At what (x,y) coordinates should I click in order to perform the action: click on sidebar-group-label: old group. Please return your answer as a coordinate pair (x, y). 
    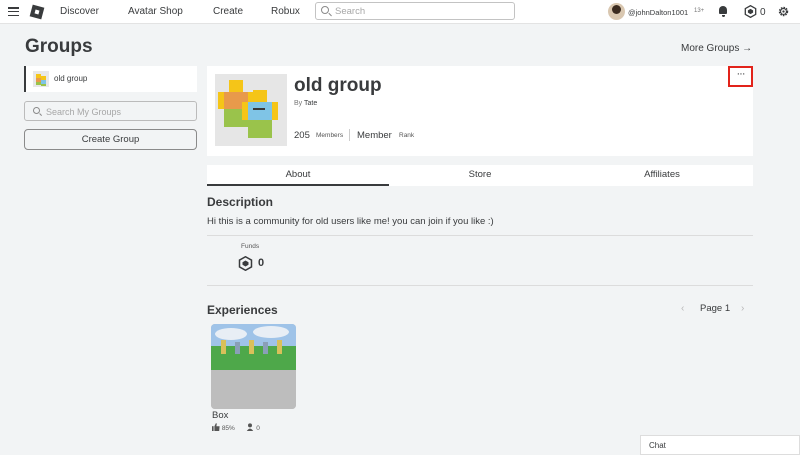
    Looking at the image, I should click on (71, 78).